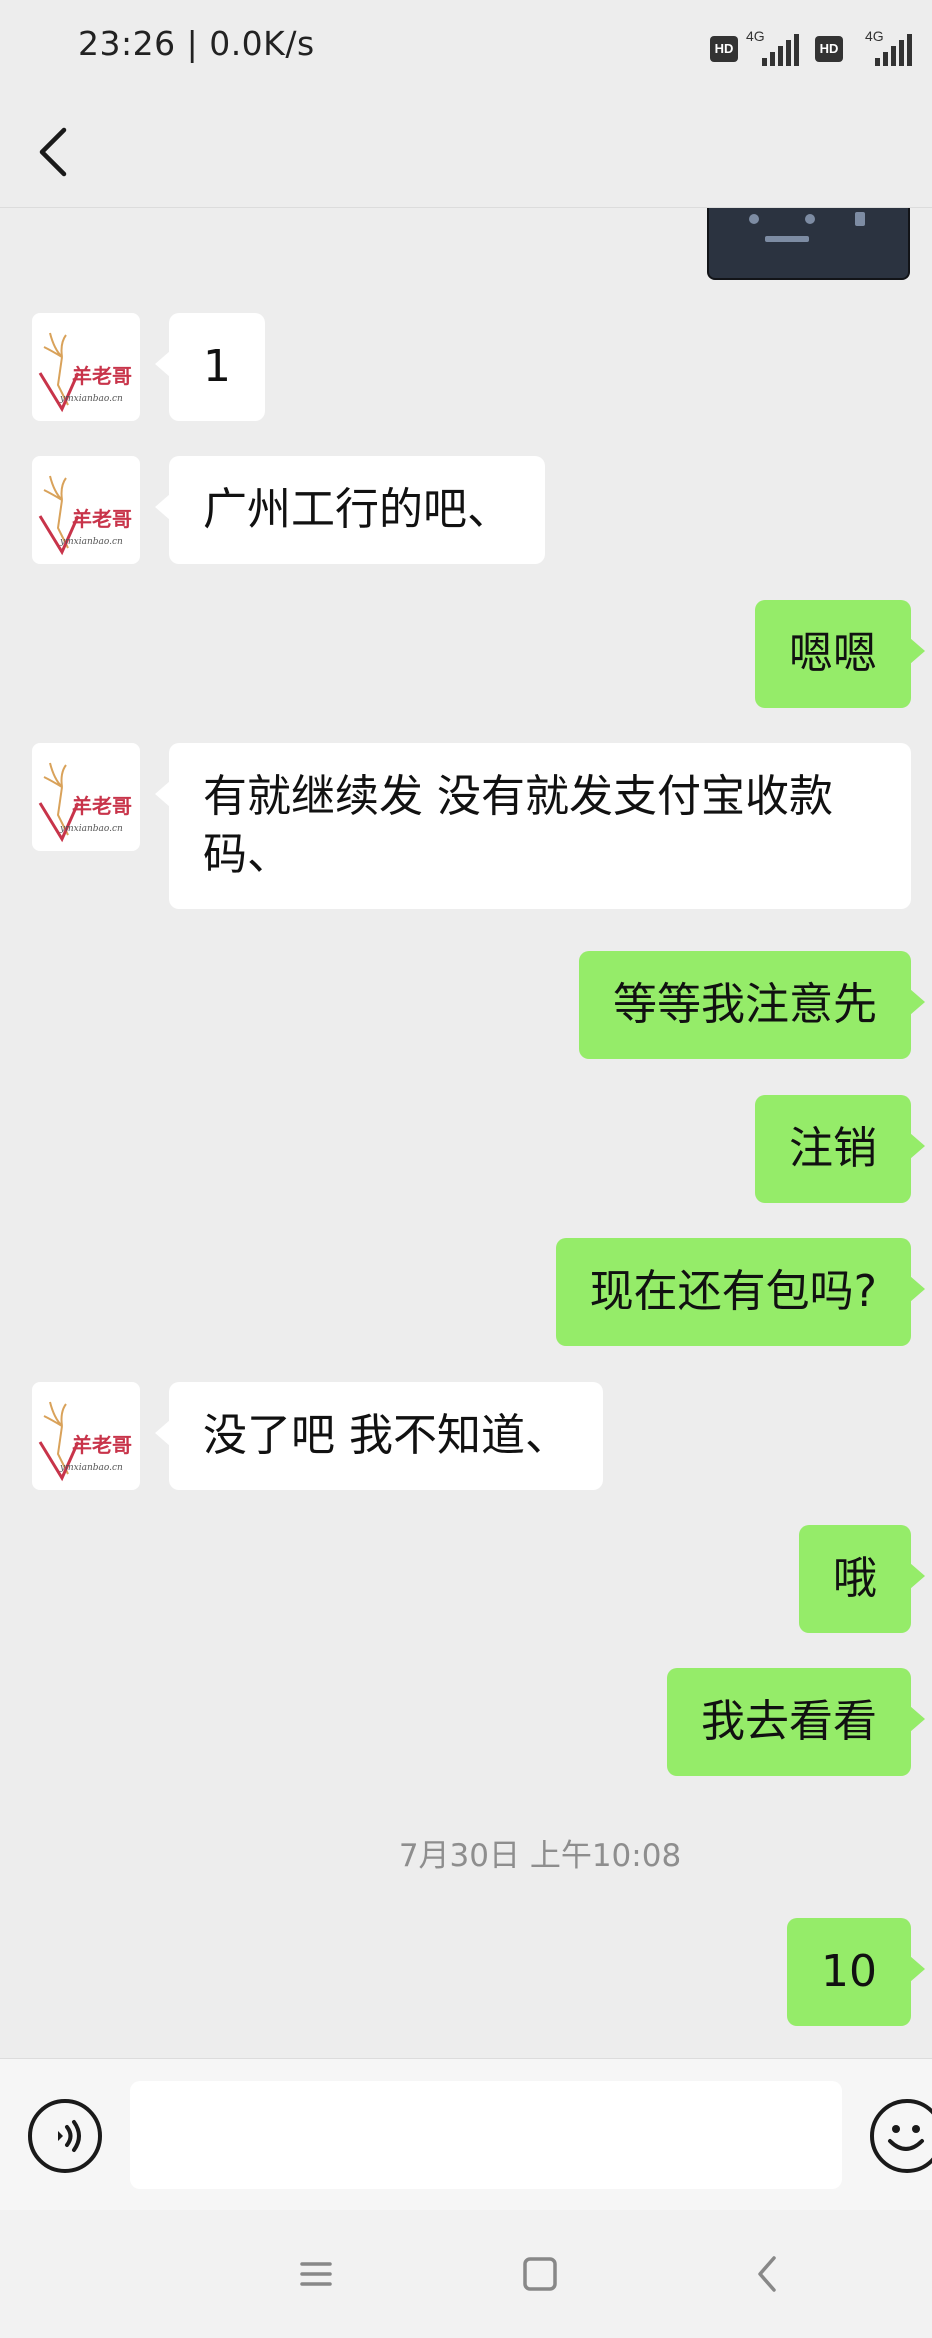  I want to click on emoji-button, so click(901, 2136).